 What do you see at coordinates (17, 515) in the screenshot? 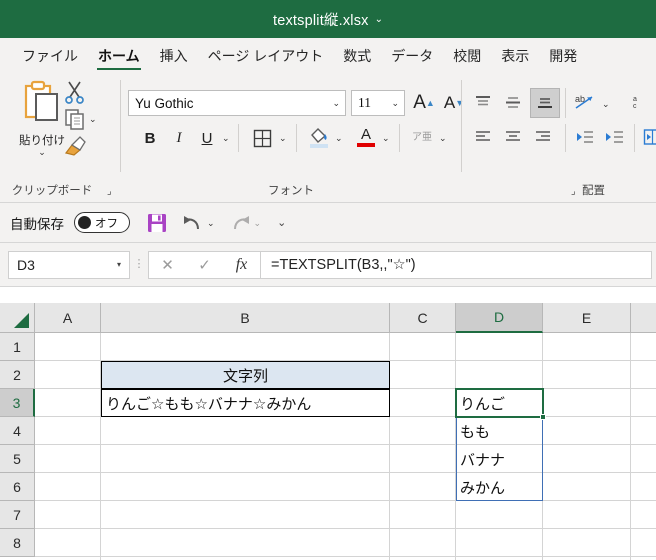
I see `row-header-7: 7` at bounding box center [17, 515].